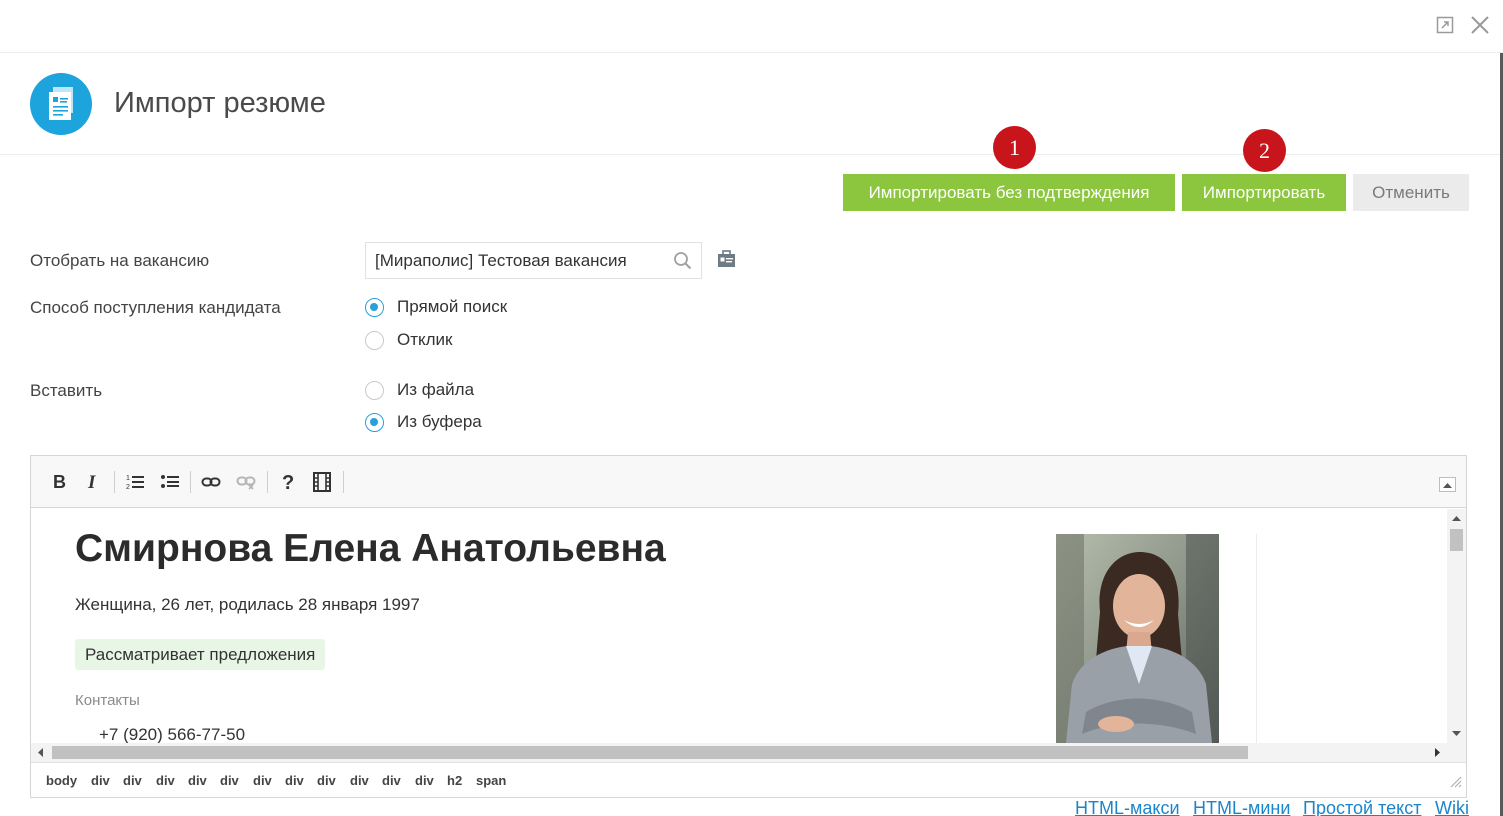  Describe the element at coordinates (107, 700) in the screenshot. I see `contacts-heading: Контакты` at that location.